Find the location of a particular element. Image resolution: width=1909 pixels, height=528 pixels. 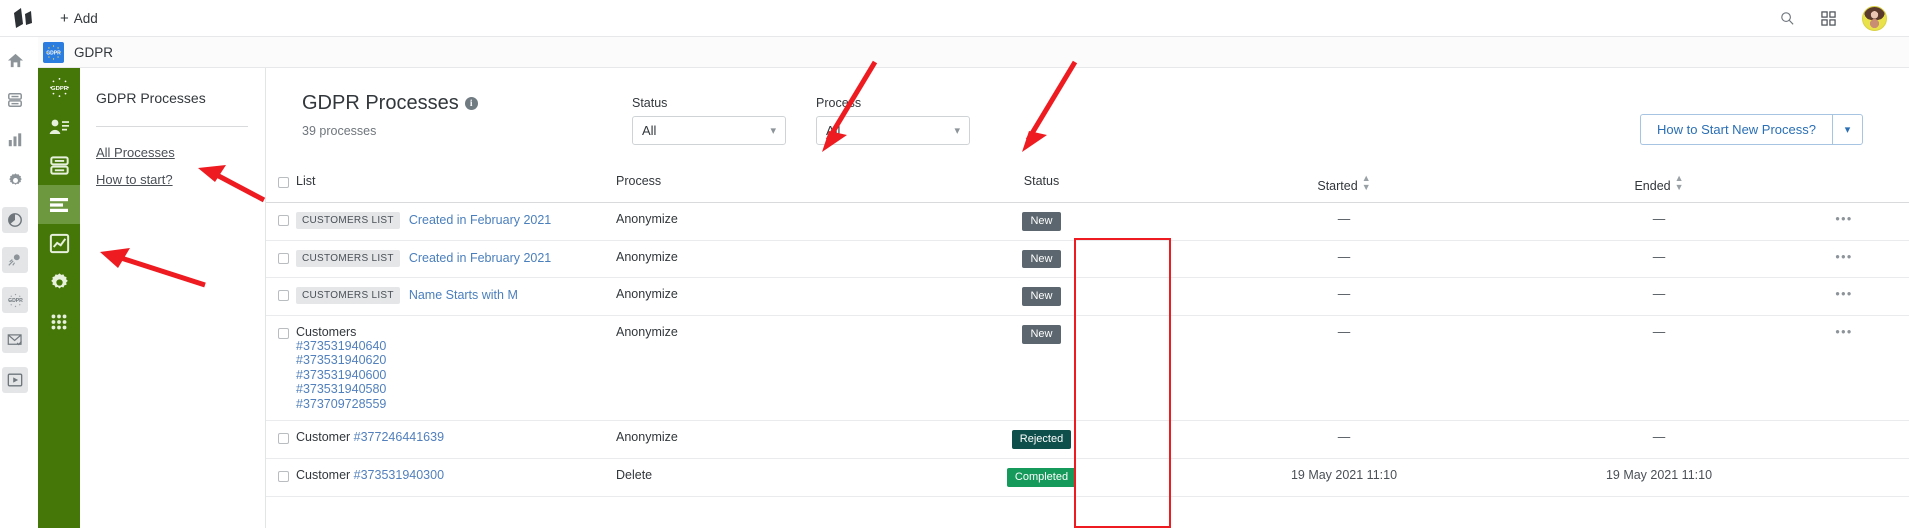

record-id-link: #373531940640 is located at coordinates (456, 346).